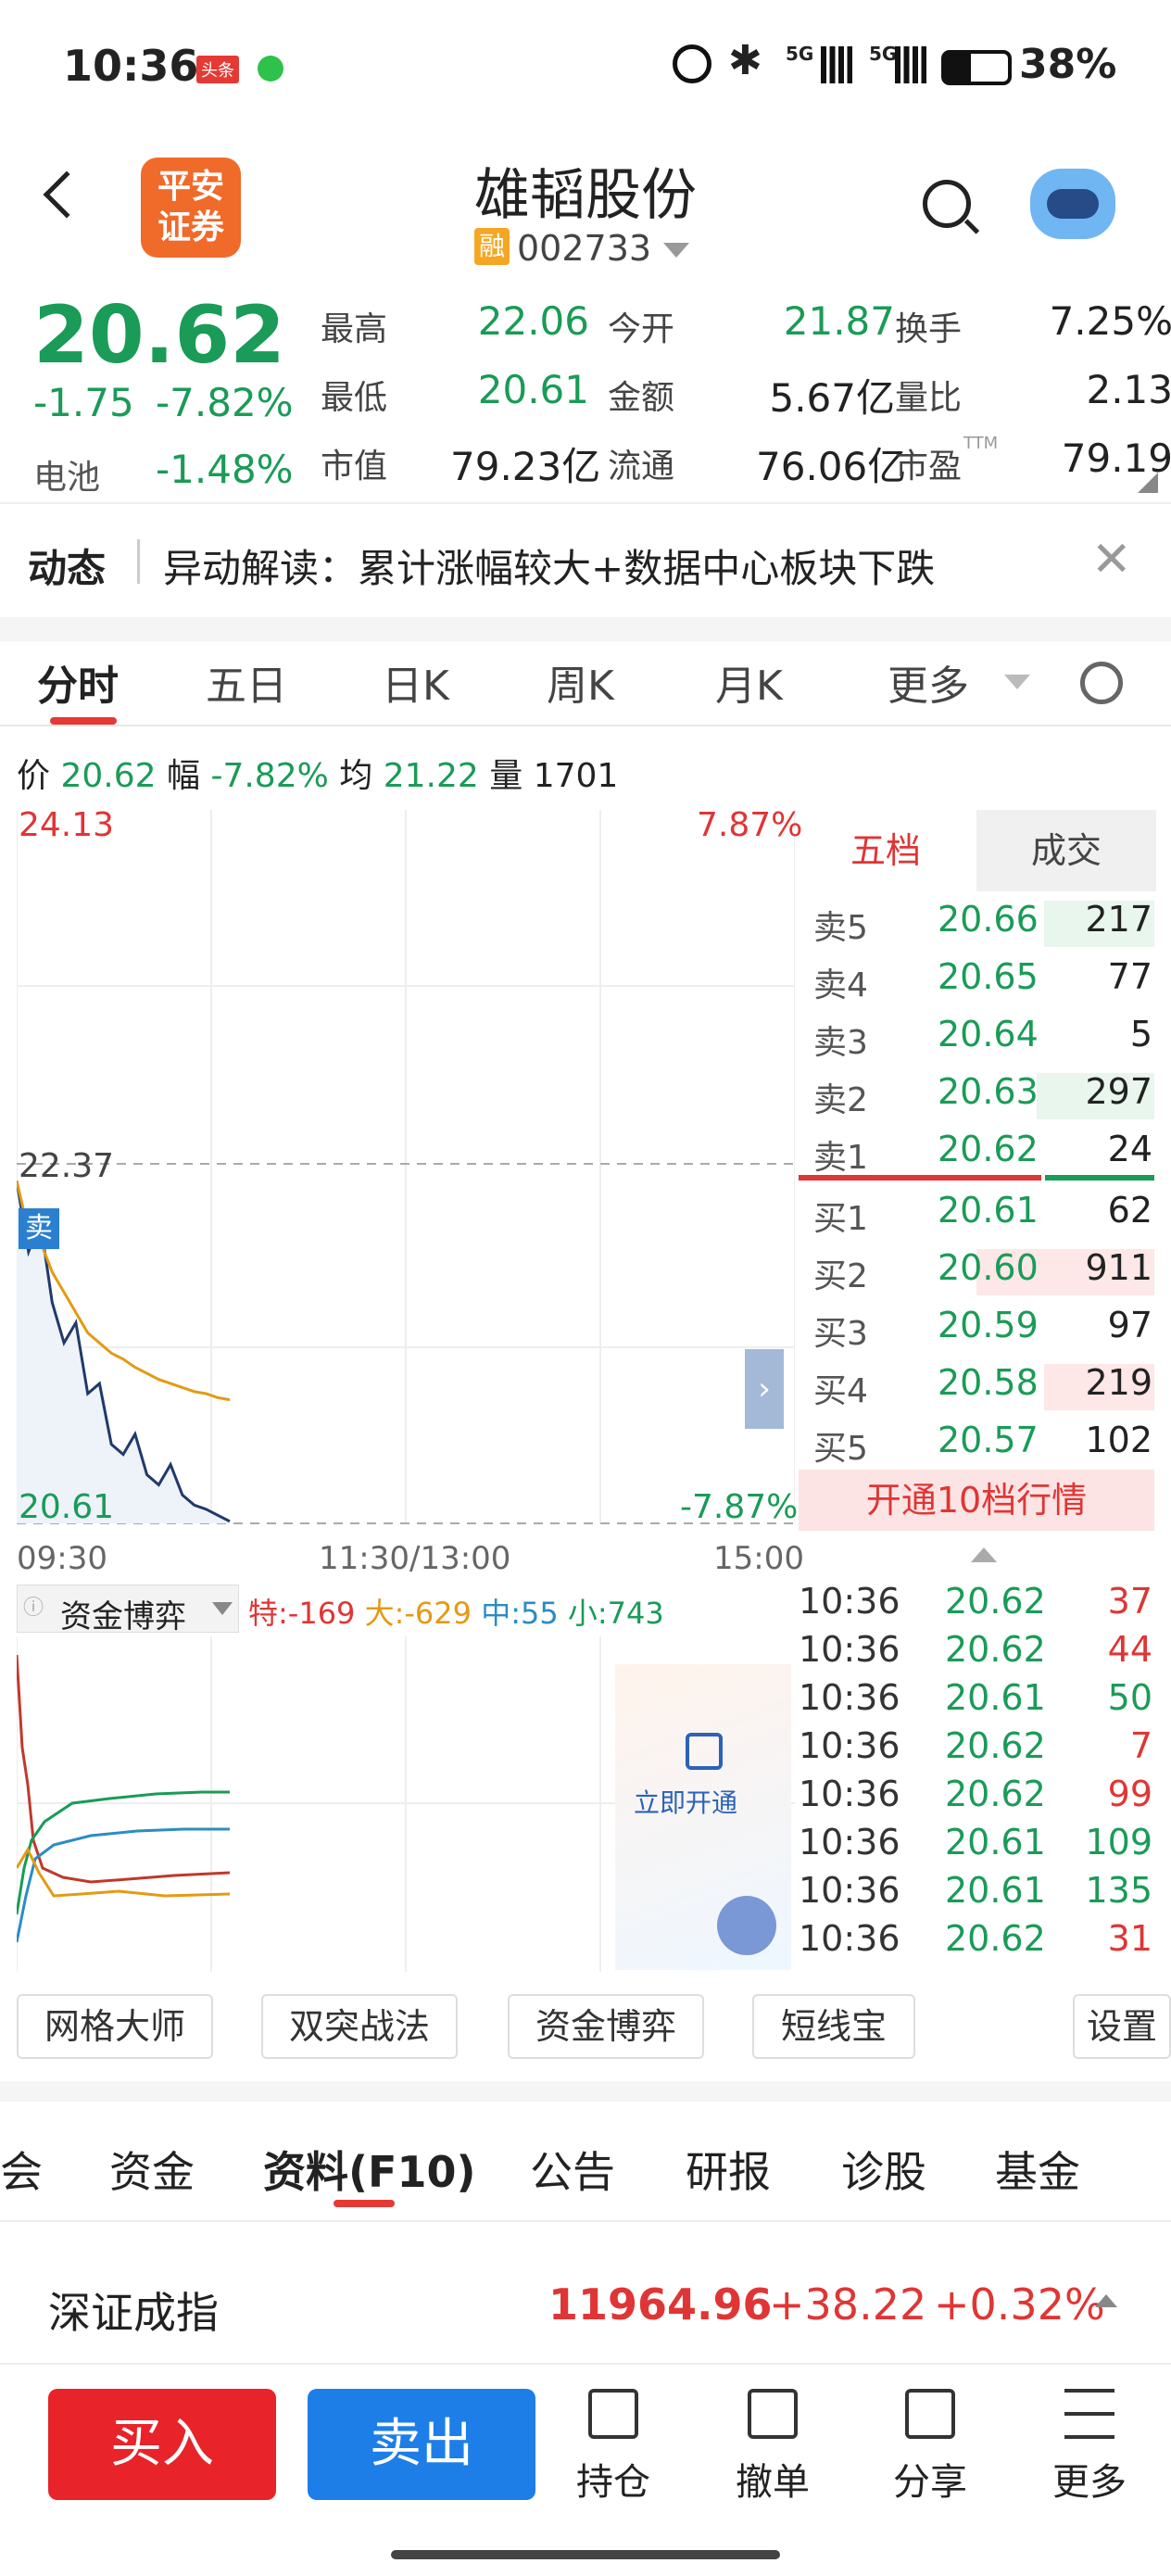 Image resolution: width=1171 pixels, height=2576 pixels. I want to click on book-volume: 62, so click(1129, 1210).